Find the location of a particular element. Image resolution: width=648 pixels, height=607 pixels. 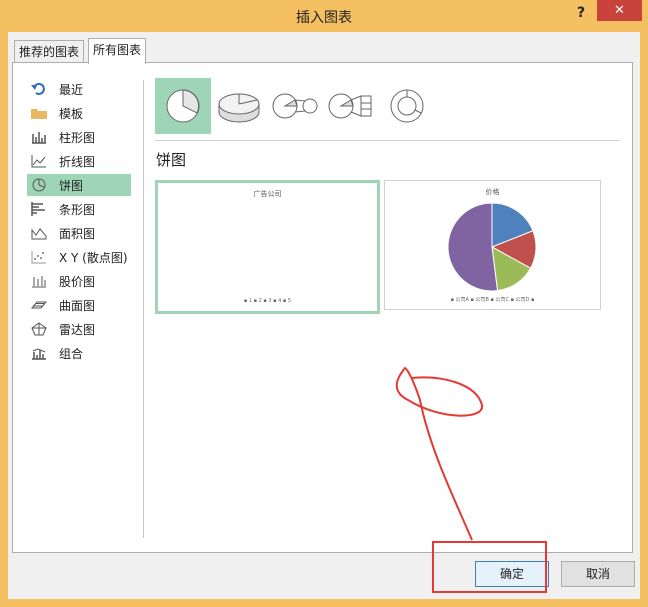

stock-chart-icon is located at coordinates (39, 281).